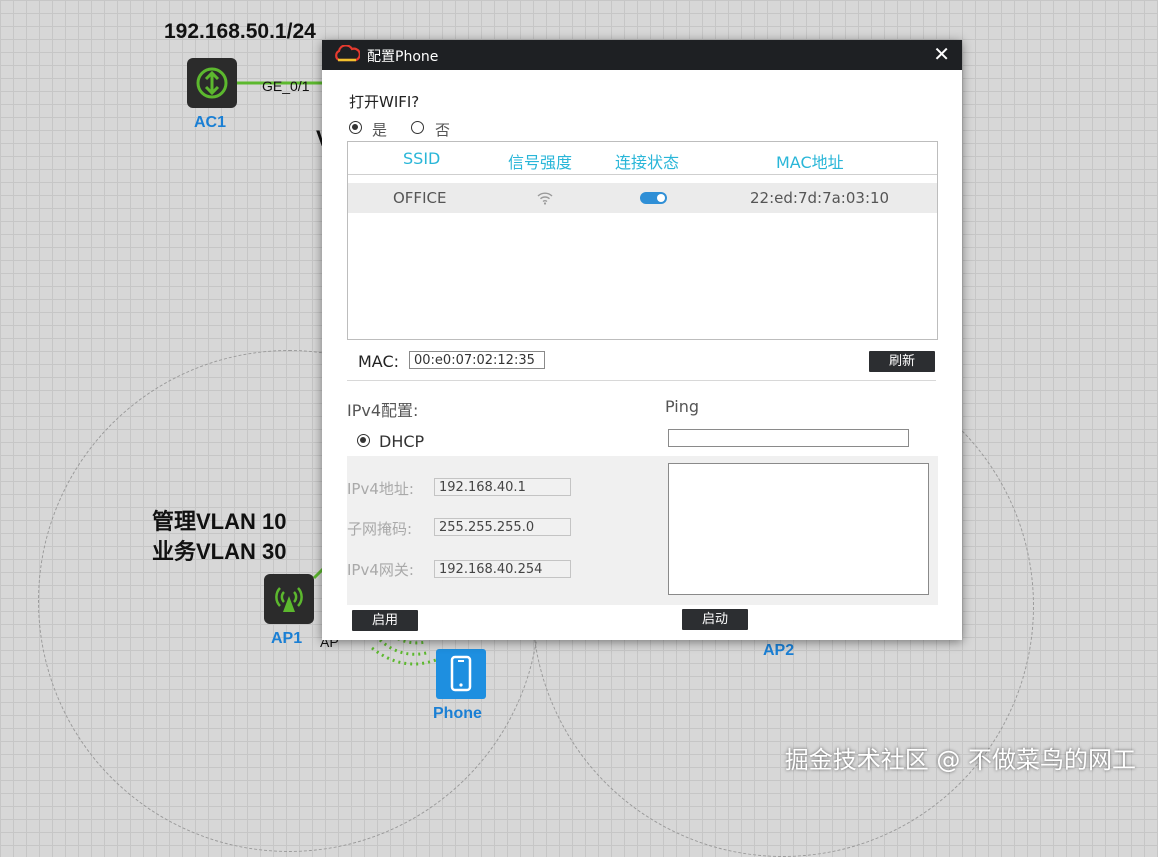 Image resolution: width=1158 pixels, height=857 pixels. I want to click on wifi-no-radio, so click(417, 127).